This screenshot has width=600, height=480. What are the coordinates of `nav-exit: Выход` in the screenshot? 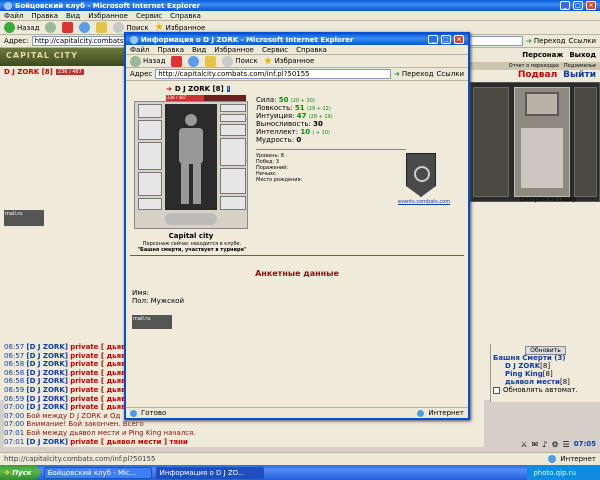 It's located at (582, 55).